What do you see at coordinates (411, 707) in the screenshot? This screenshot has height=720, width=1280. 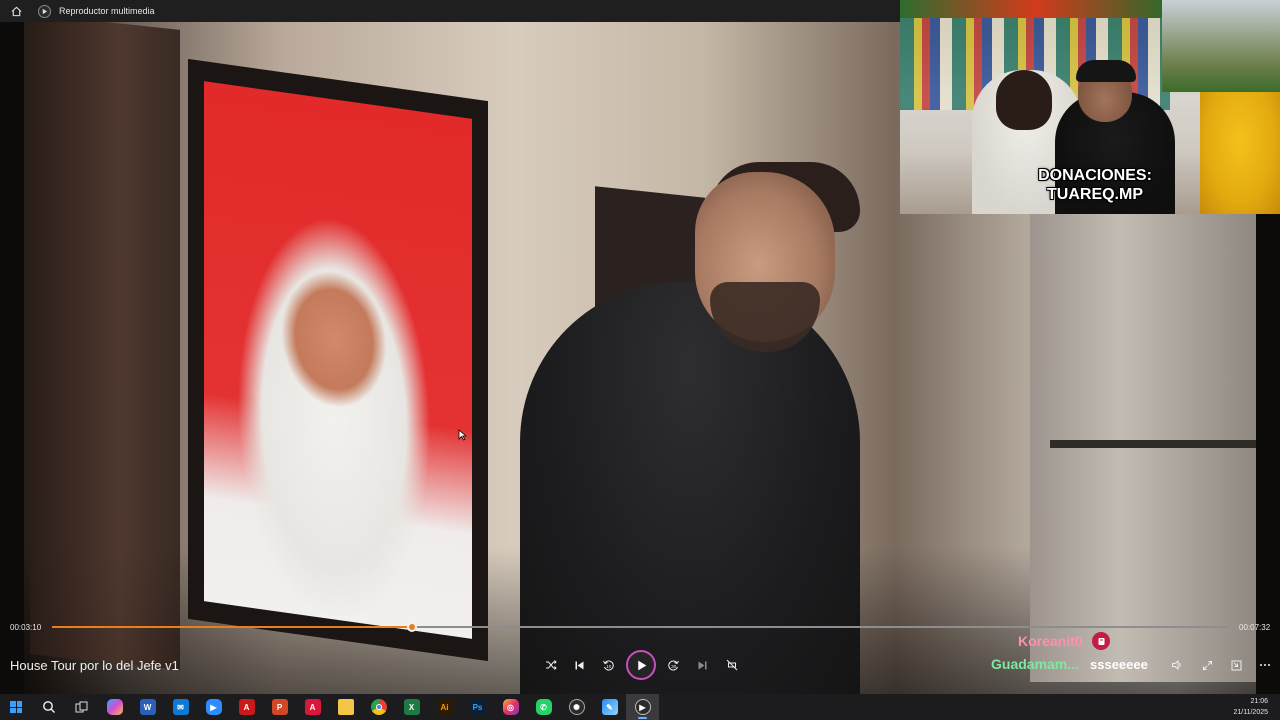 I see `excel-icon: X` at bounding box center [411, 707].